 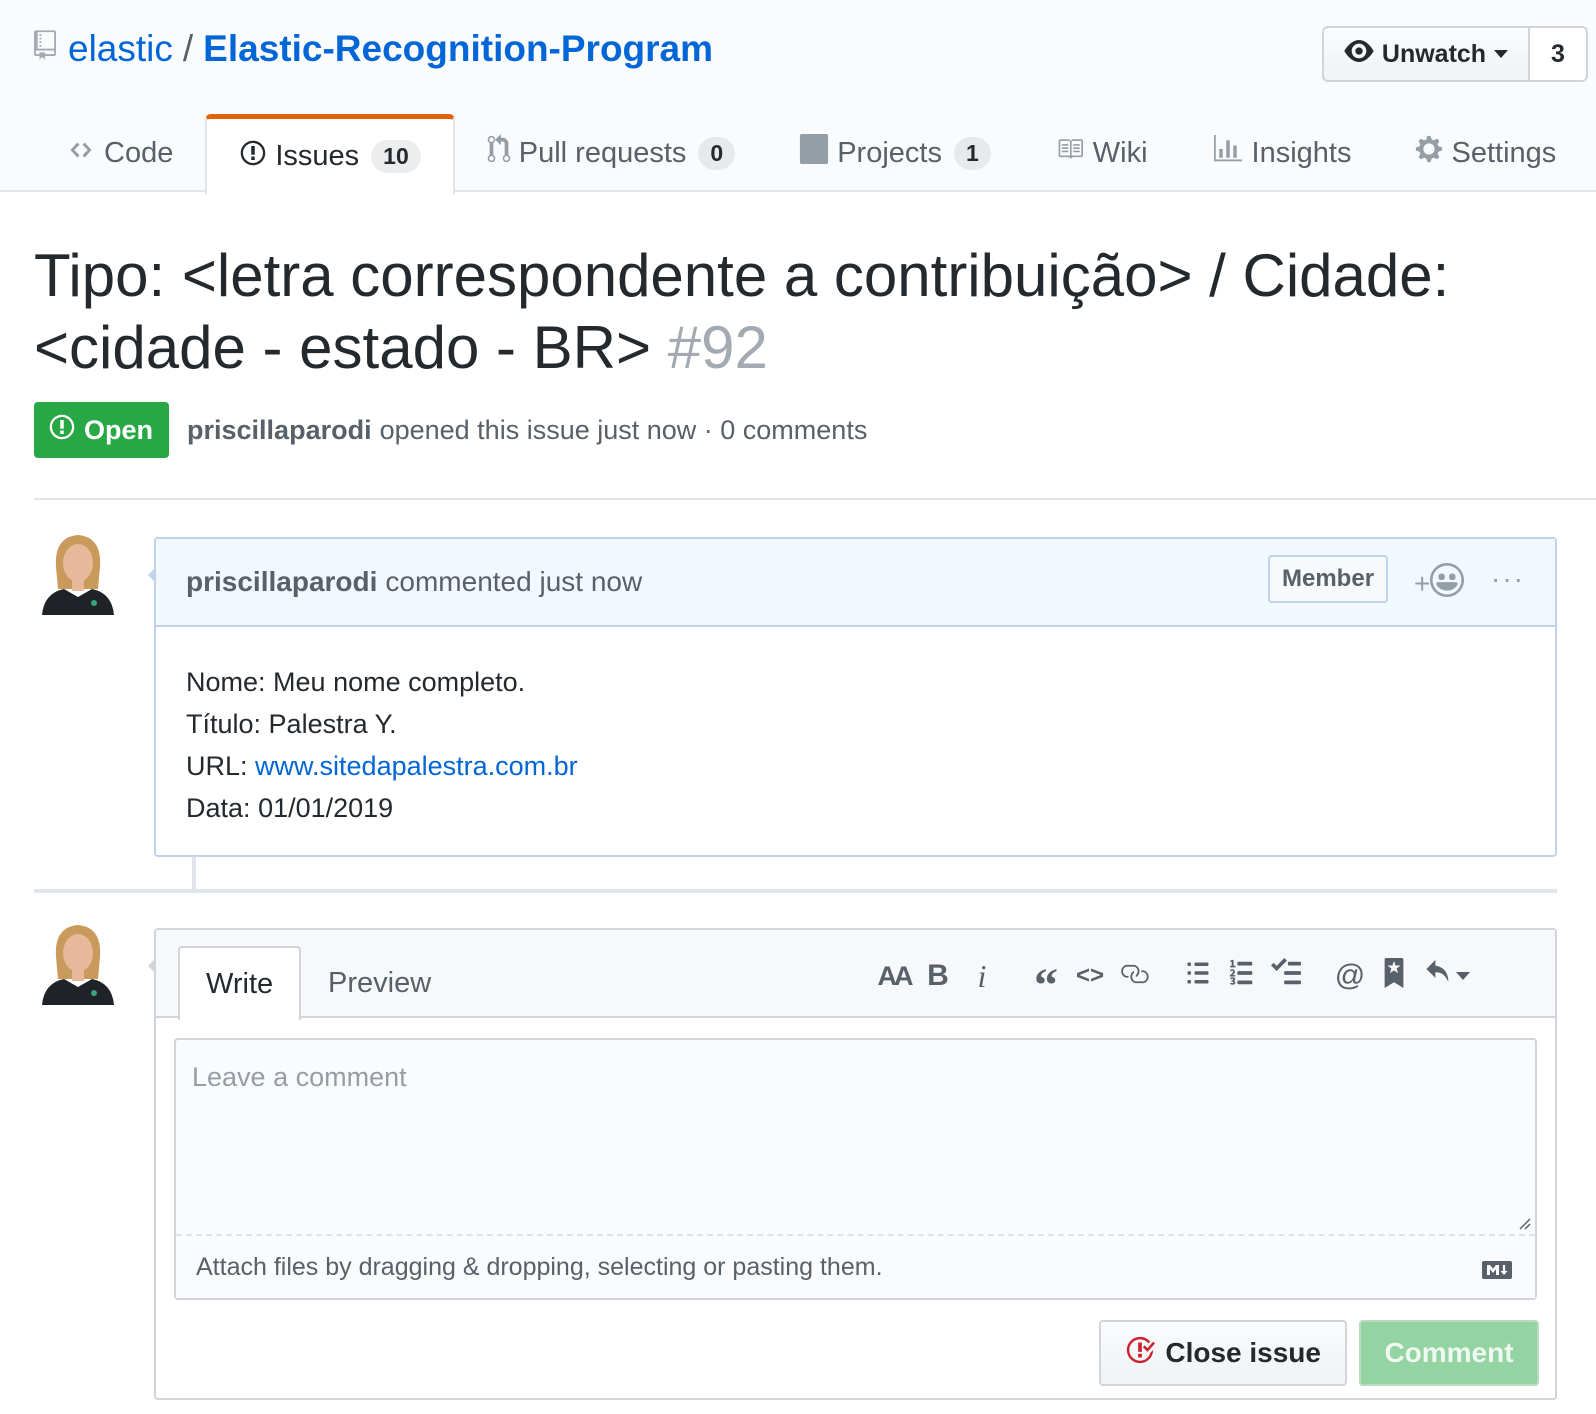 I want to click on tab-pull-requests: Pull requests 0, so click(x=611, y=153).